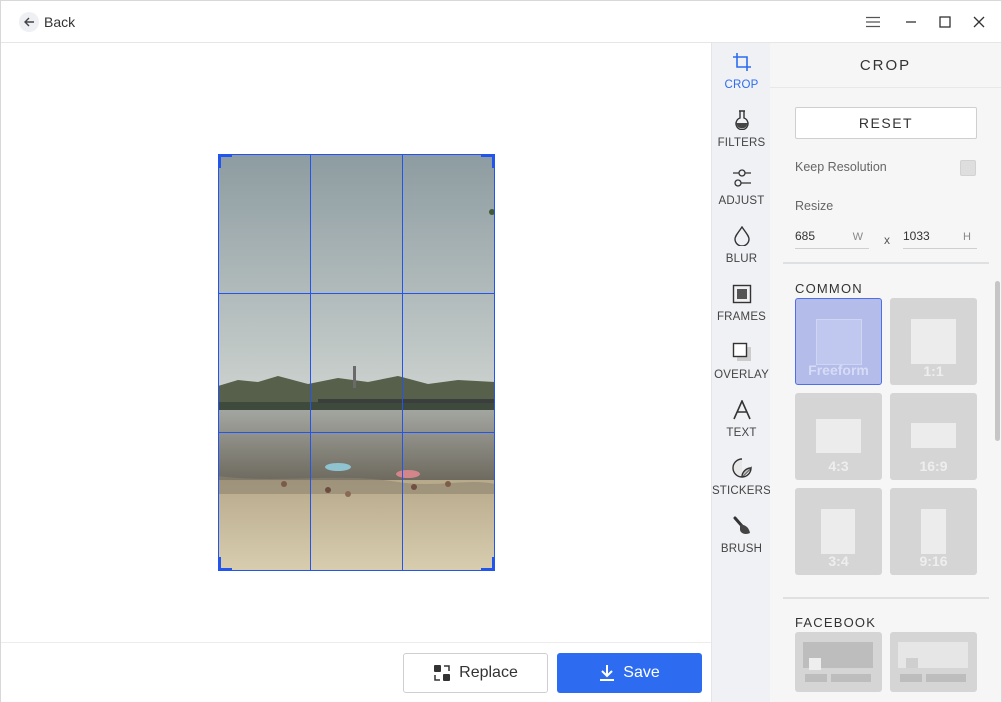 This screenshot has height=702, width=1002. What do you see at coordinates (742, 62) in the screenshot?
I see `crop-icon` at bounding box center [742, 62].